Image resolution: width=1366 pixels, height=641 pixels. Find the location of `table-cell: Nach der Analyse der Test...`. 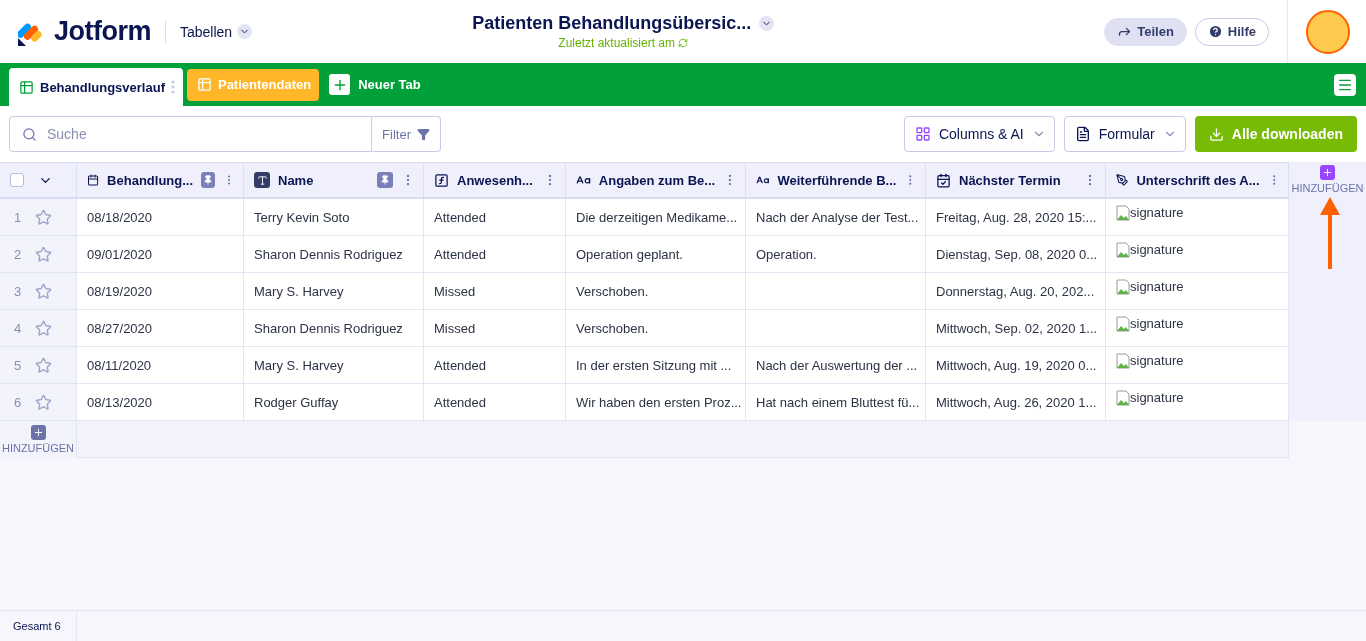

table-cell: Nach der Analyse der Test... is located at coordinates (836, 217).